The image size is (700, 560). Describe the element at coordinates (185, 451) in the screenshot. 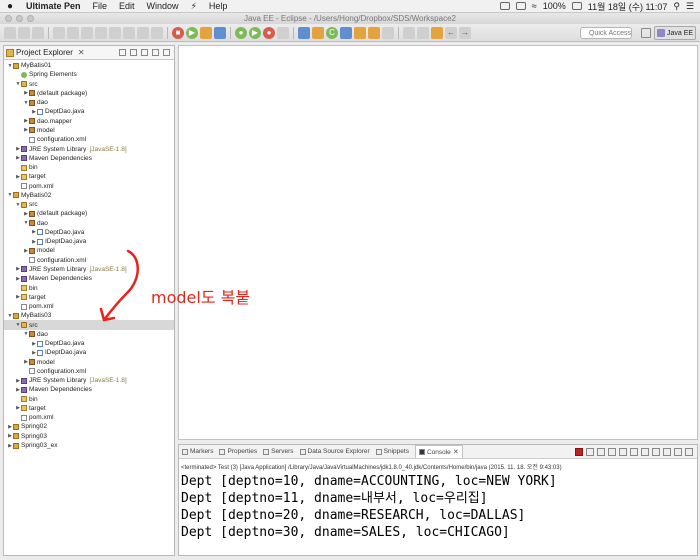

I see `markers-icon` at that location.